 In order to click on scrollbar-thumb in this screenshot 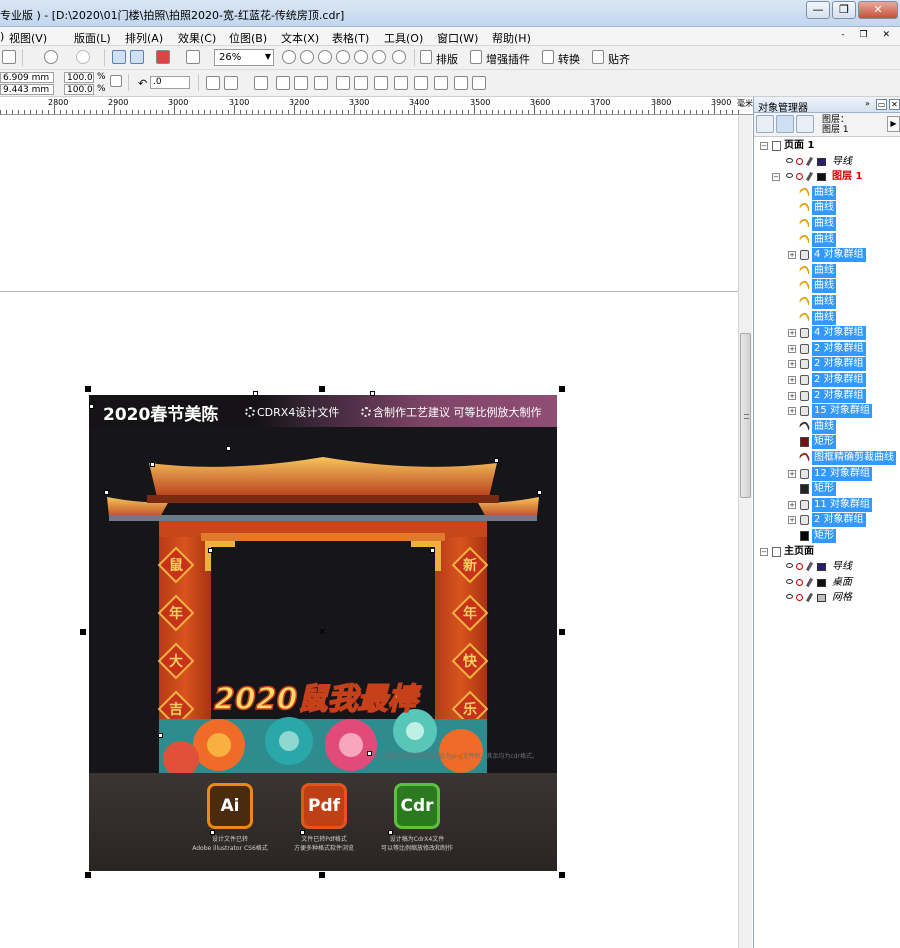, I will do `click(745, 415)`.